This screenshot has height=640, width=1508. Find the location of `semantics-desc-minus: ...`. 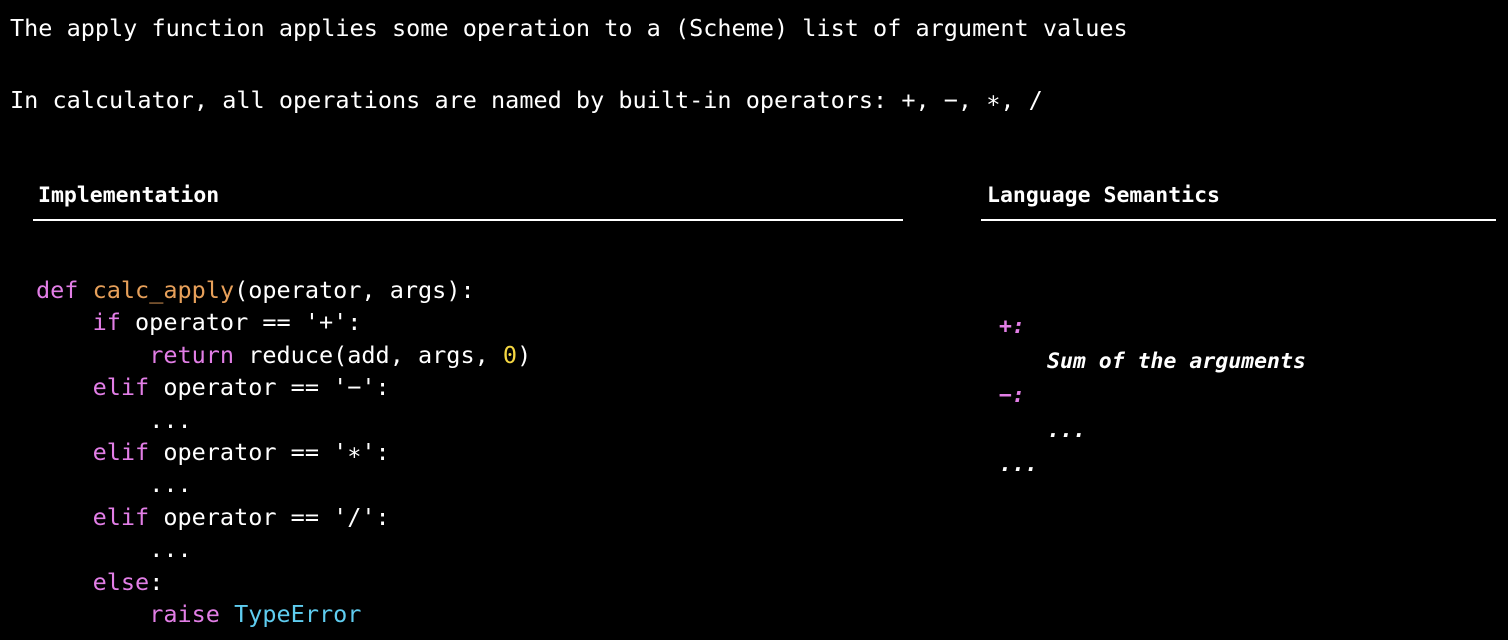

semantics-desc-minus: ... is located at coordinates (1066, 430).